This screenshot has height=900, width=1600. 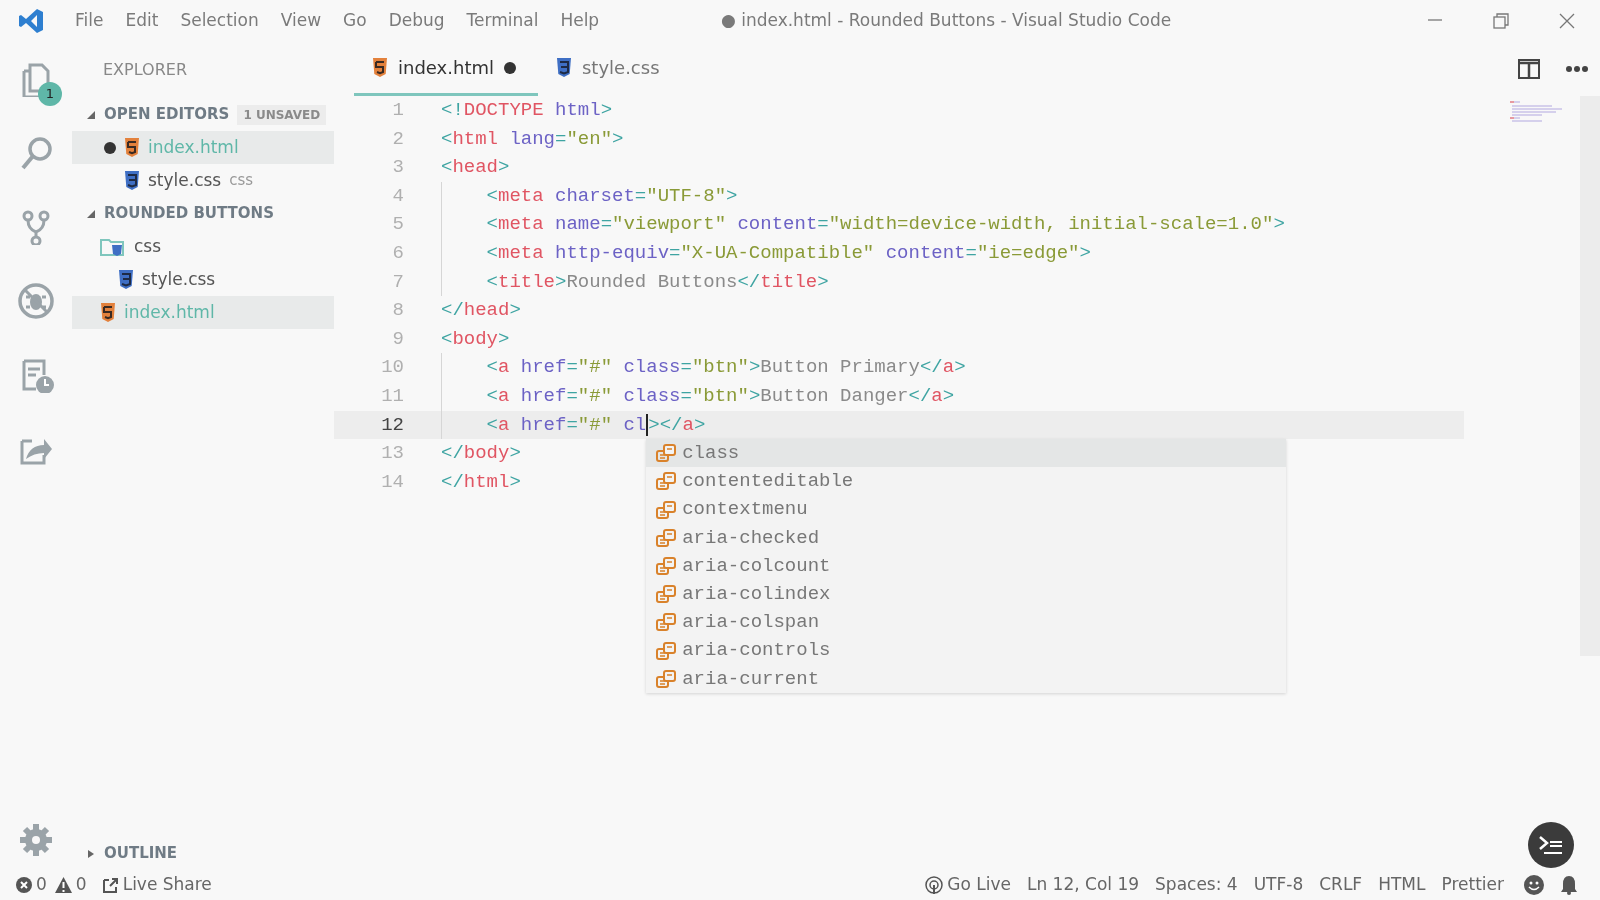 What do you see at coordinates (397, 196) in the screenshot?
I see `line-number: 4` at bounding box center [397, 196].